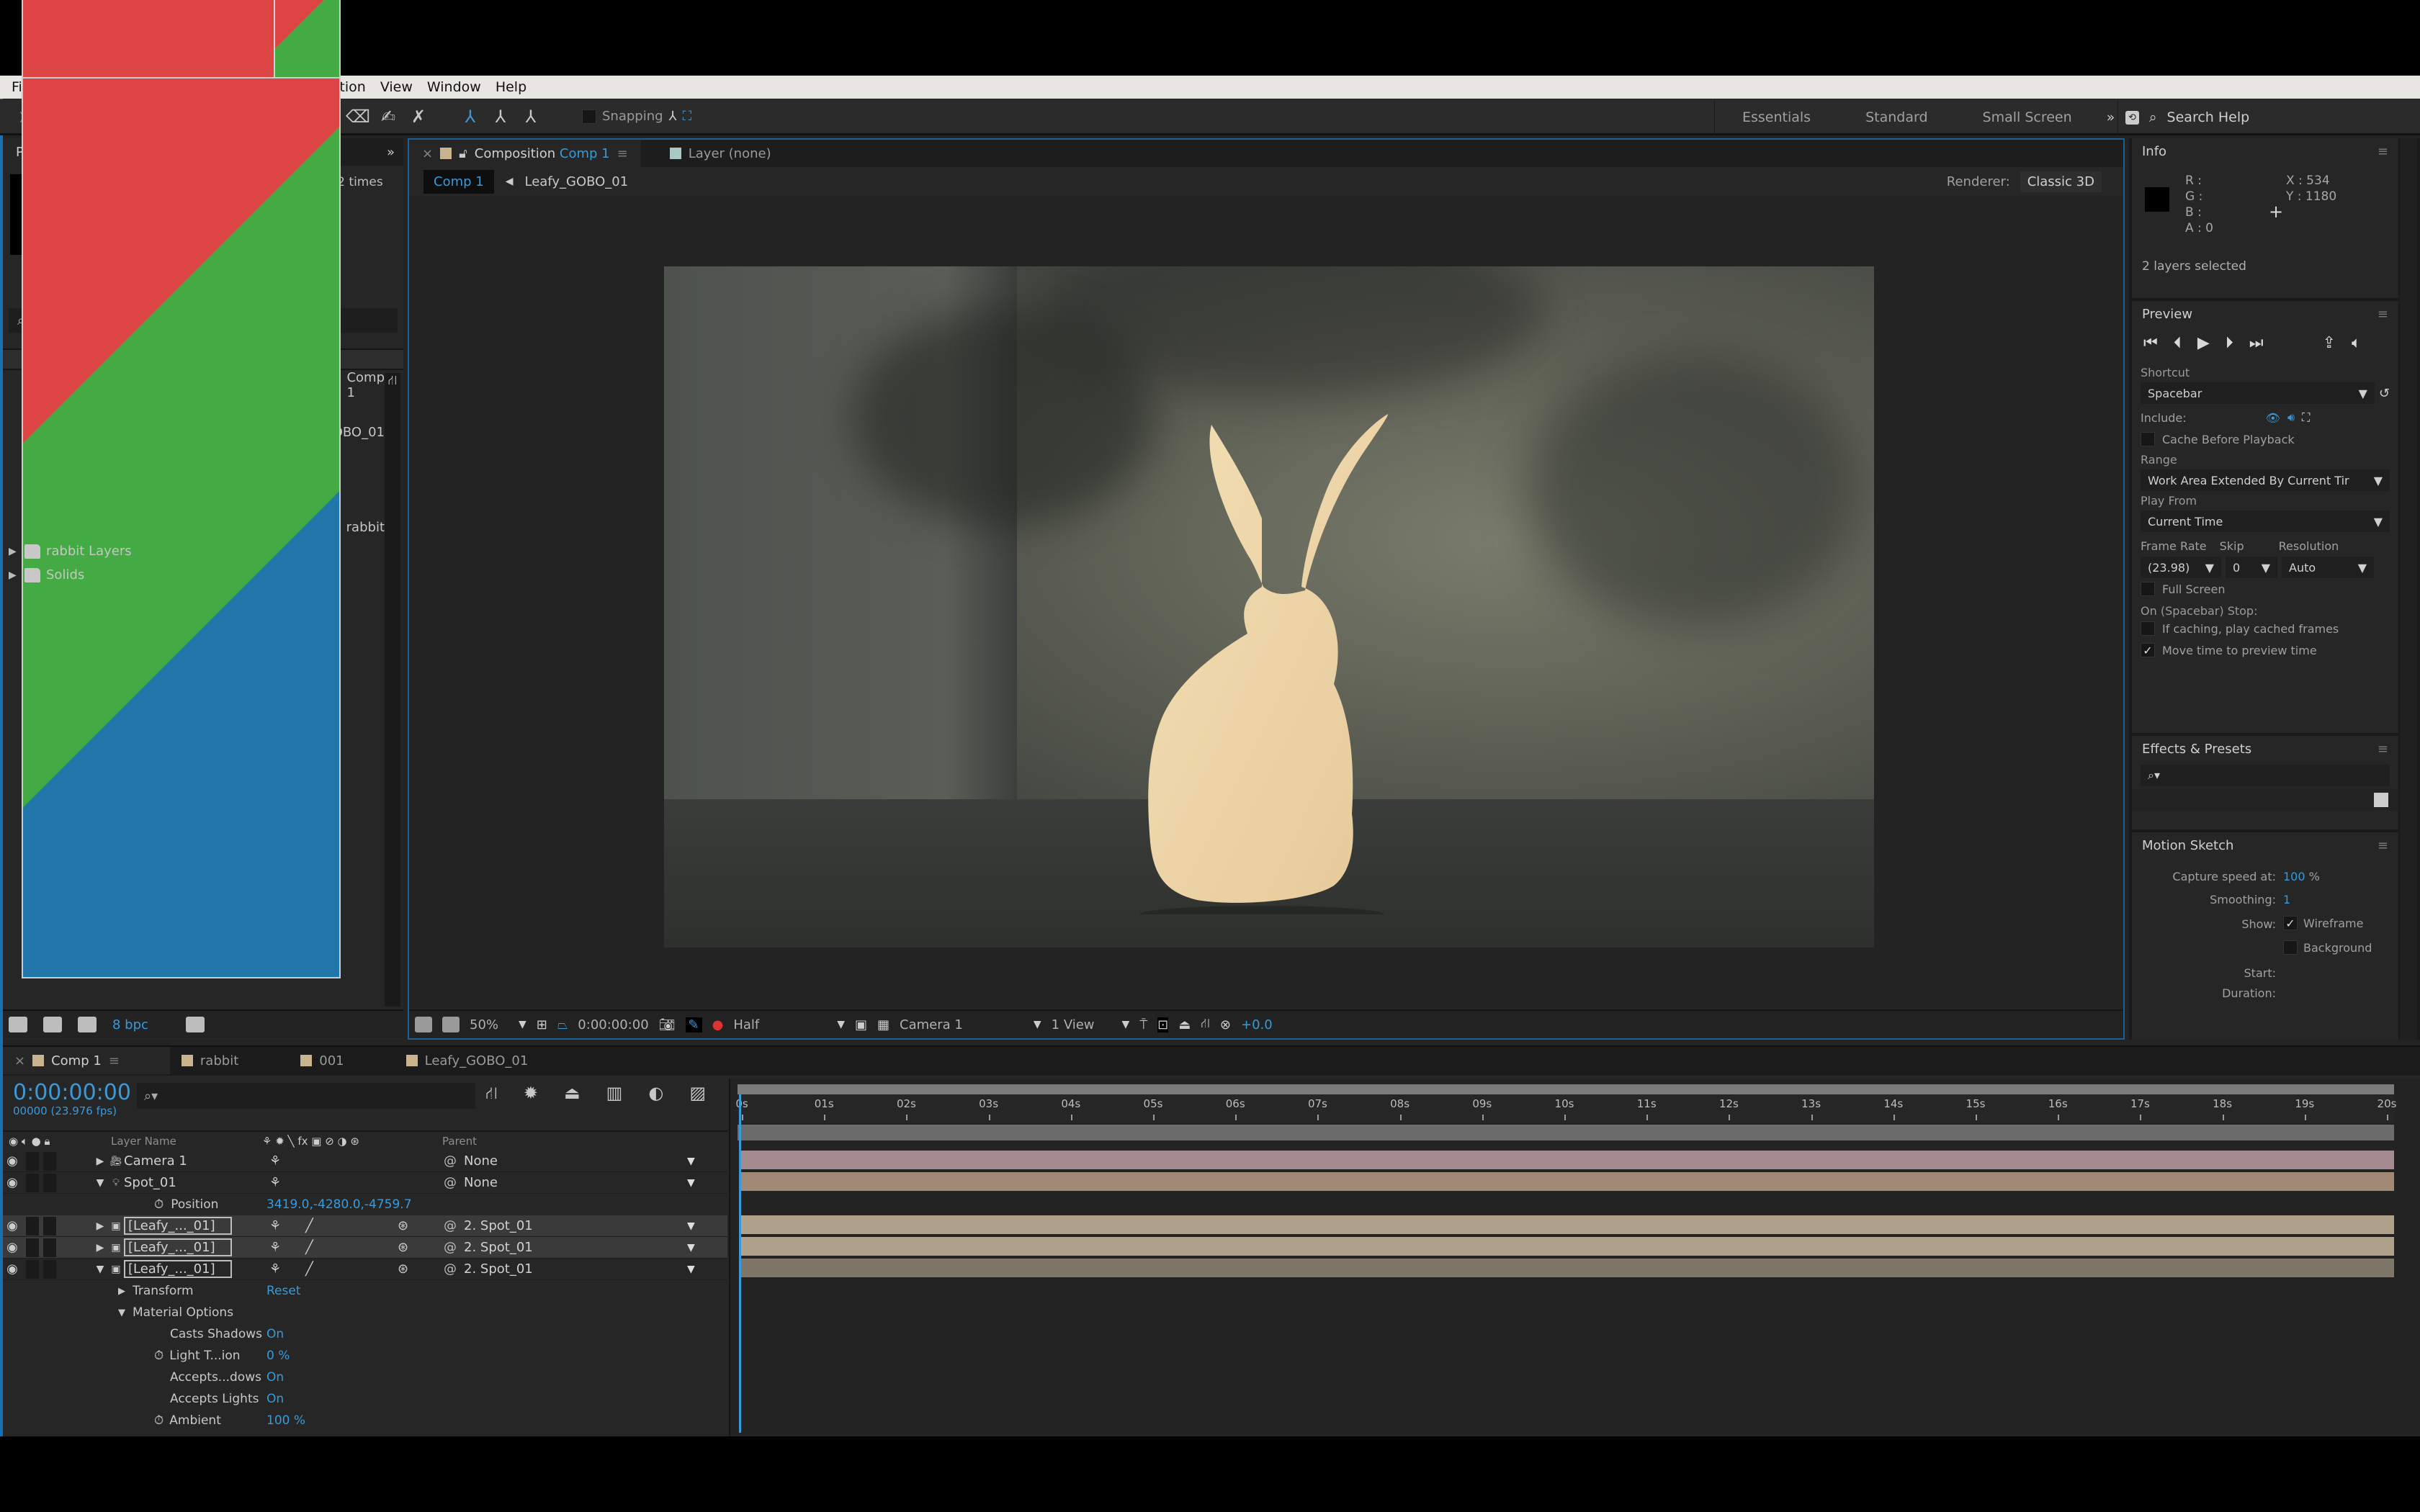 This screenshot has height=1512, width=2420. I want to click on magnification-dropdown: 50% ▼, so click(498, 1024).